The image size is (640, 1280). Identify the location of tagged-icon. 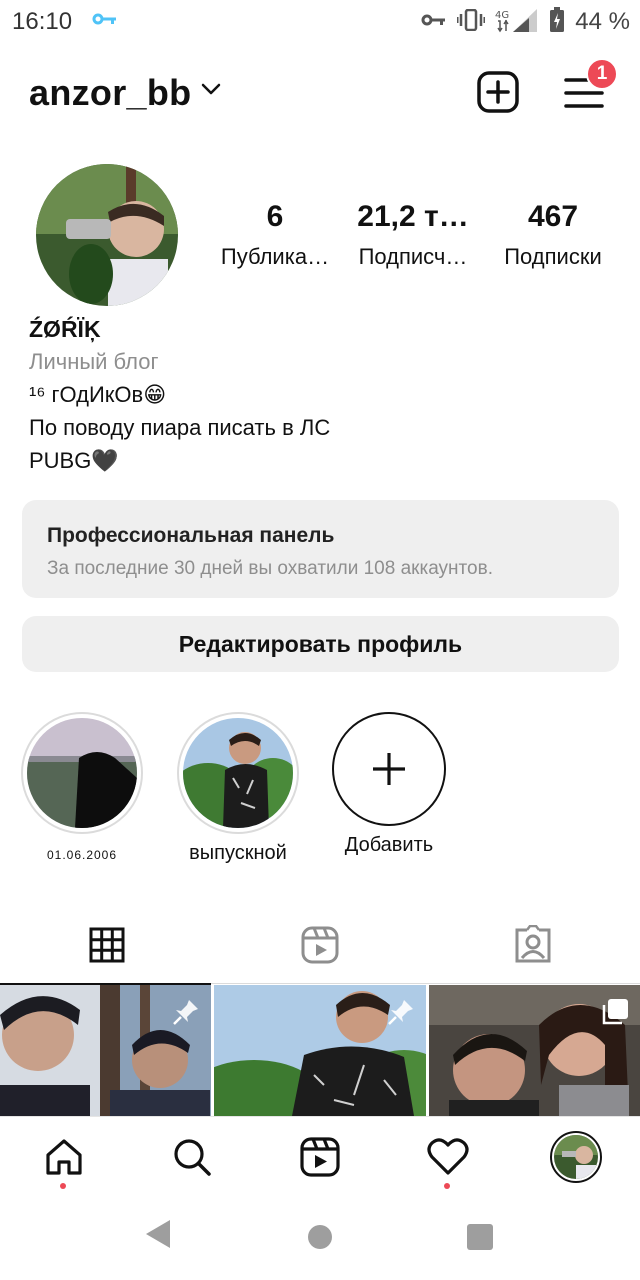
(532, 944).